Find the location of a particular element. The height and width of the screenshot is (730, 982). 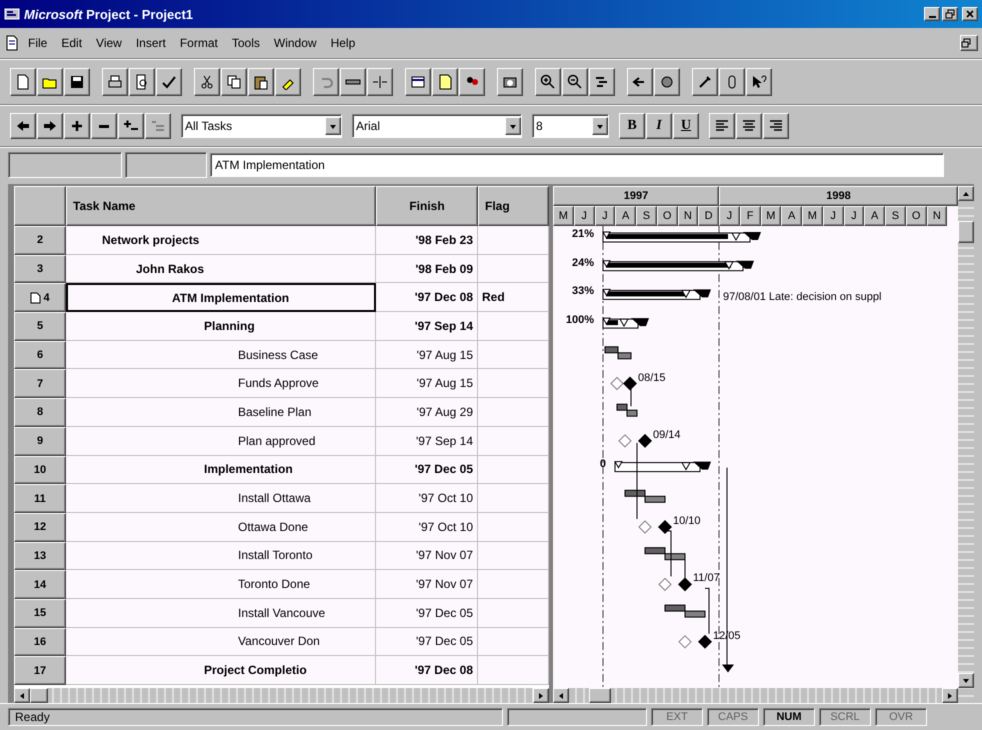

menu-item: Edit is located at coordinates (71, 43).